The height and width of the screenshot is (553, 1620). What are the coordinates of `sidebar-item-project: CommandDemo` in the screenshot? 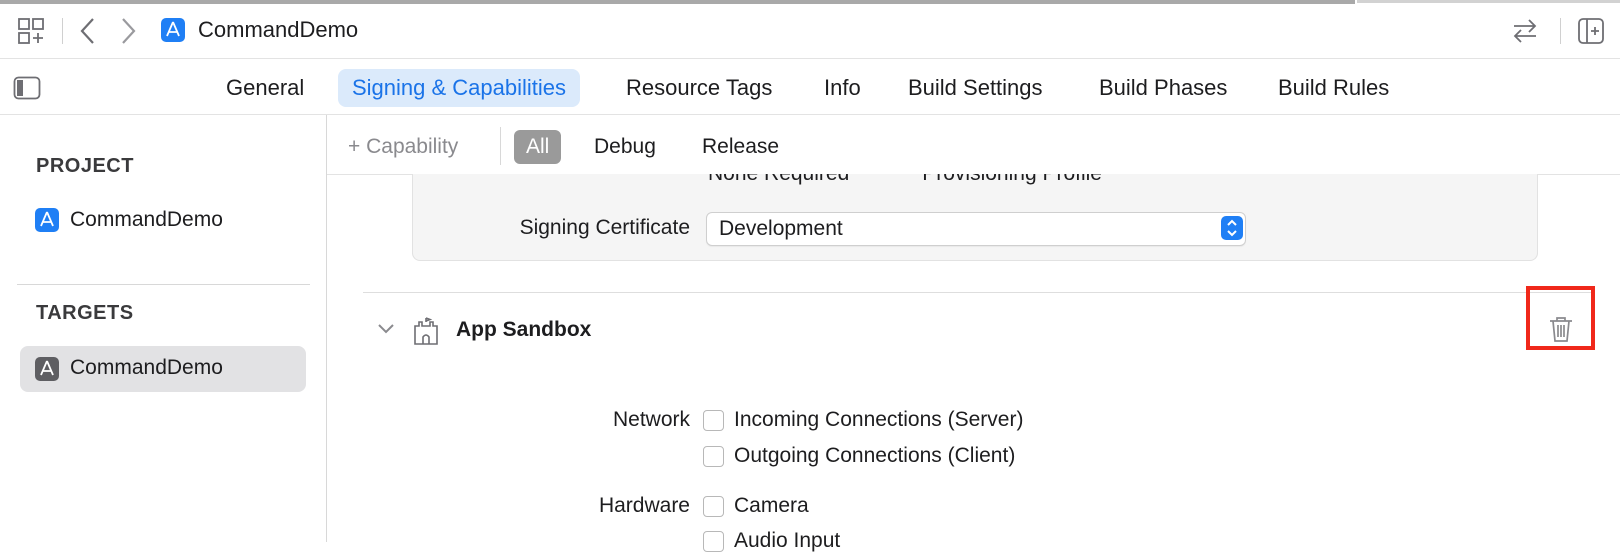 It's located at (146, 220).